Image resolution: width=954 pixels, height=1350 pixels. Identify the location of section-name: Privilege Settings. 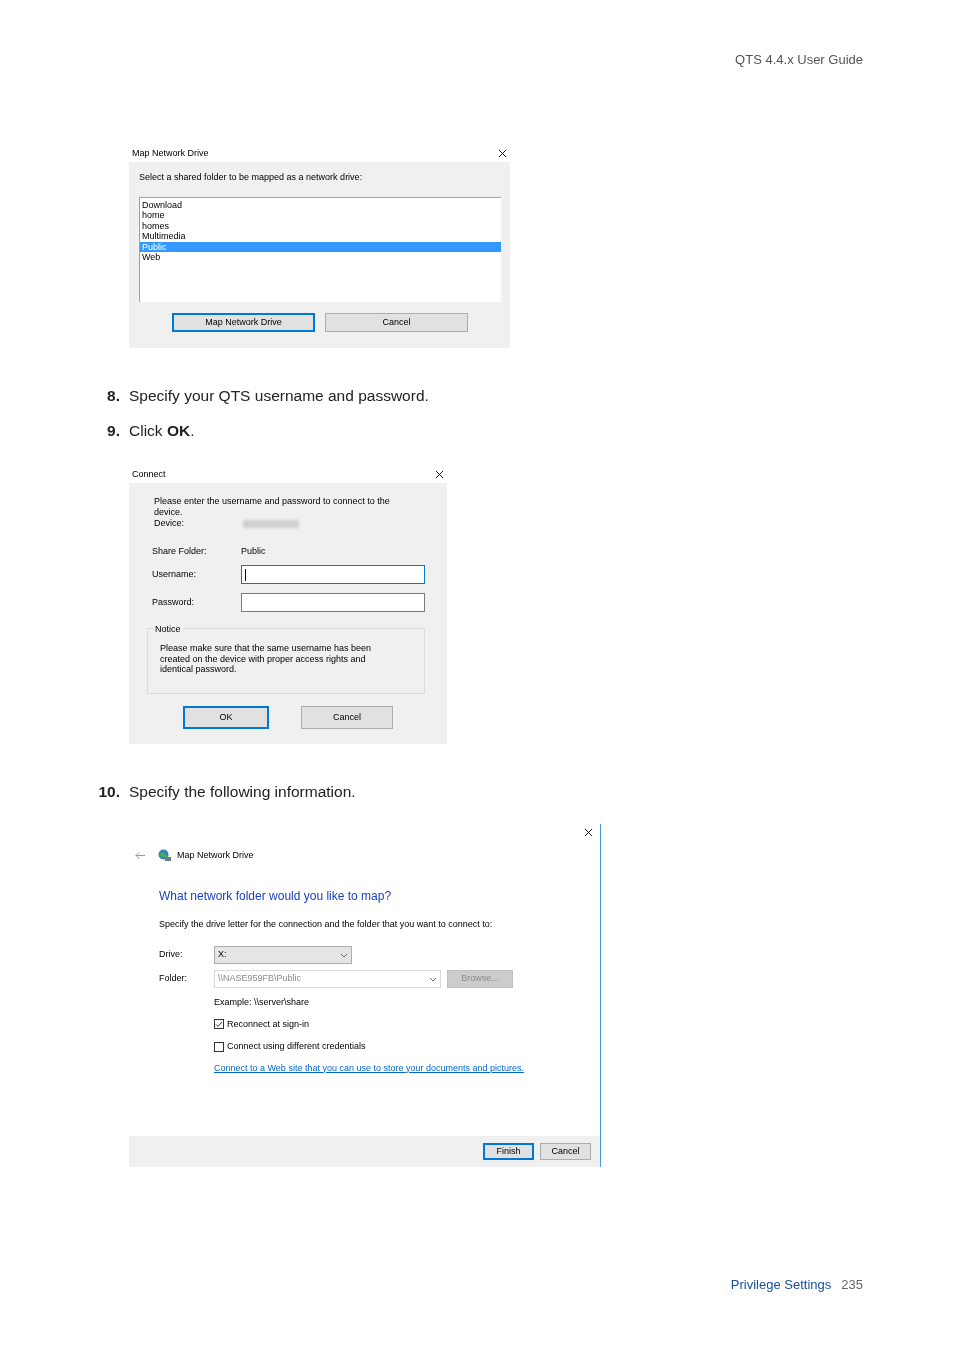
(781, 1285).